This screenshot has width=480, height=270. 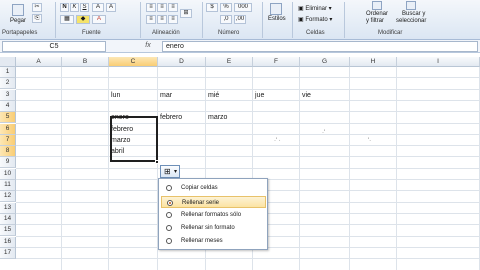 I want to click on align-middle-icon: ≡, so click(x=162, y=7).